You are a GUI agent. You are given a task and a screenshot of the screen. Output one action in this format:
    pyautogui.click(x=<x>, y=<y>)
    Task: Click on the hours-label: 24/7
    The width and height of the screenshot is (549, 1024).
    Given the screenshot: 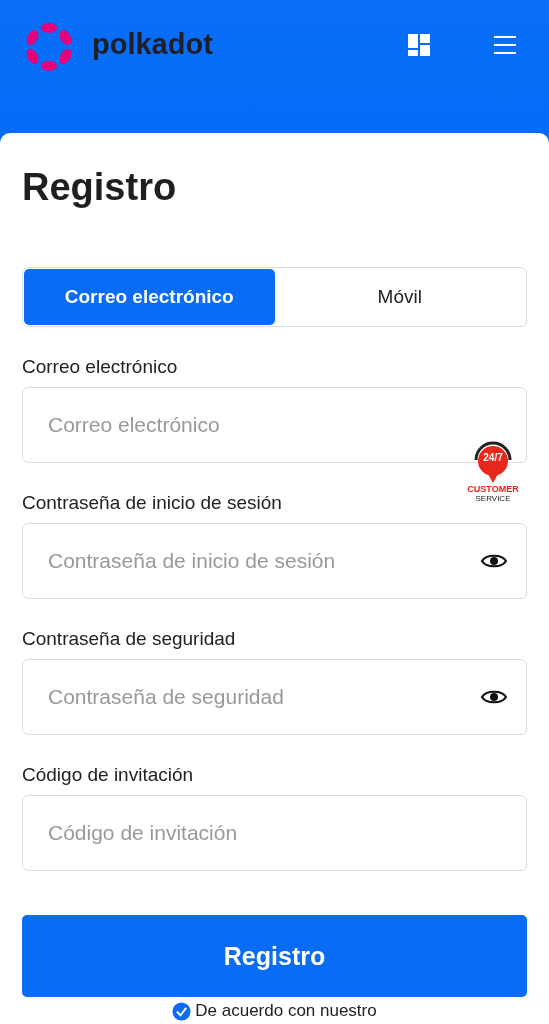 What is the action you would take?
    pyautogui.click(x=493, y=457)
    